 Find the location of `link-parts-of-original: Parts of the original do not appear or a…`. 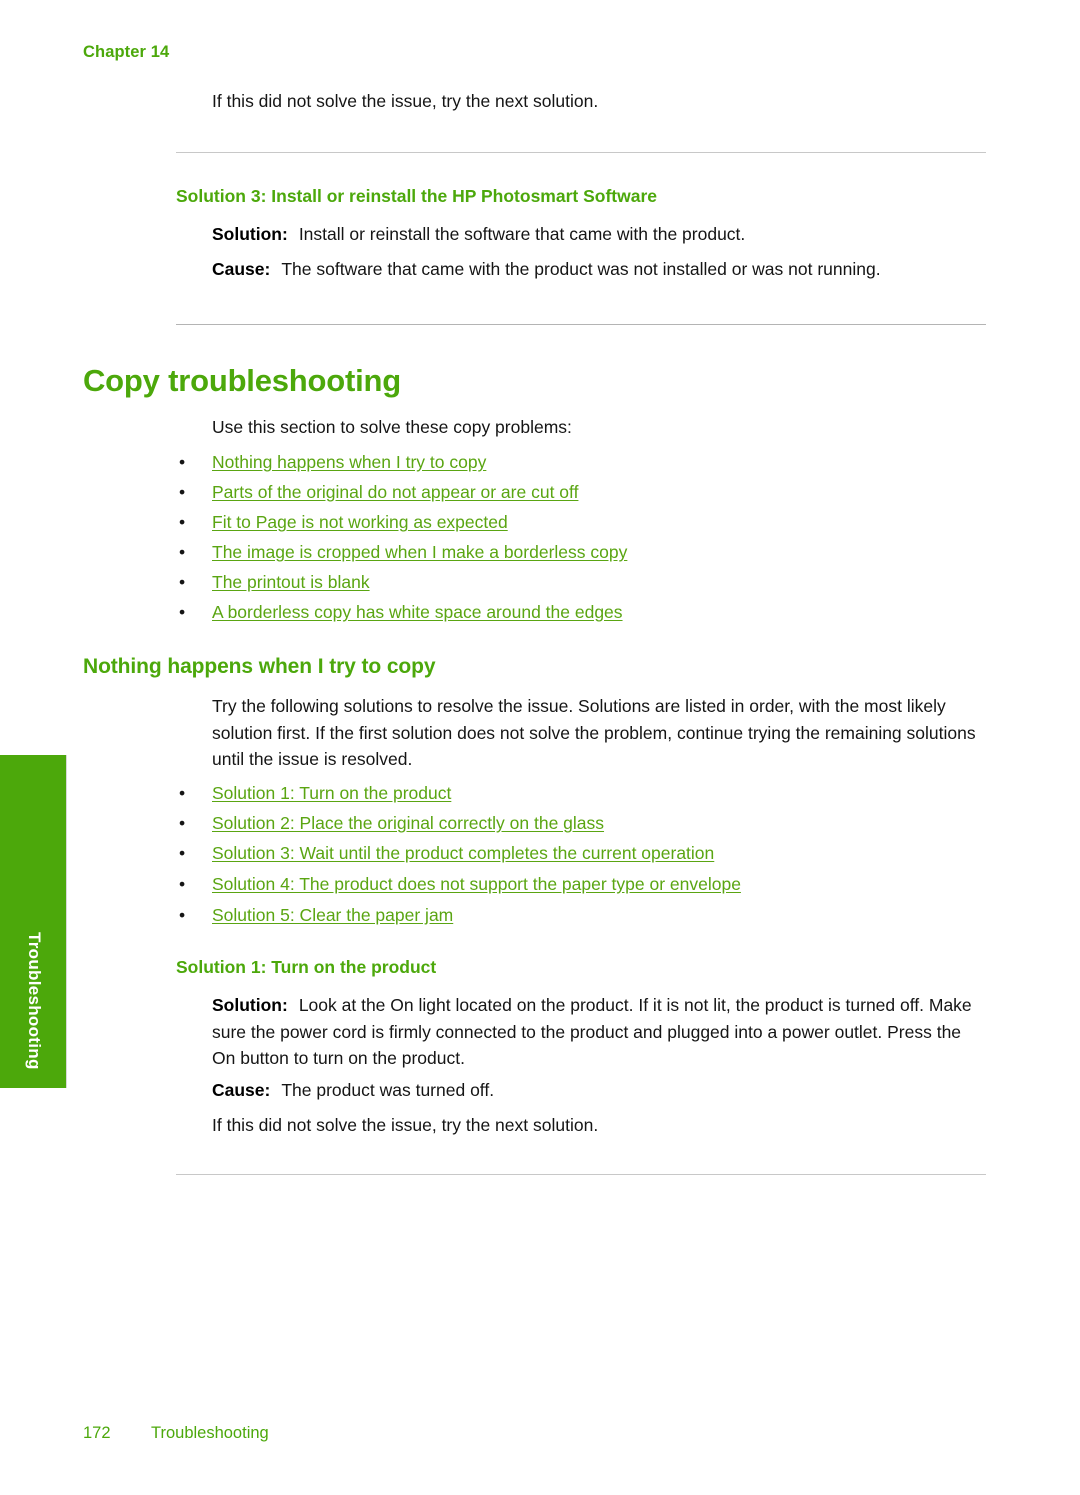

link-parts-of-original: Parts of the original do not appear or a… is located at coordinates (395, 492).